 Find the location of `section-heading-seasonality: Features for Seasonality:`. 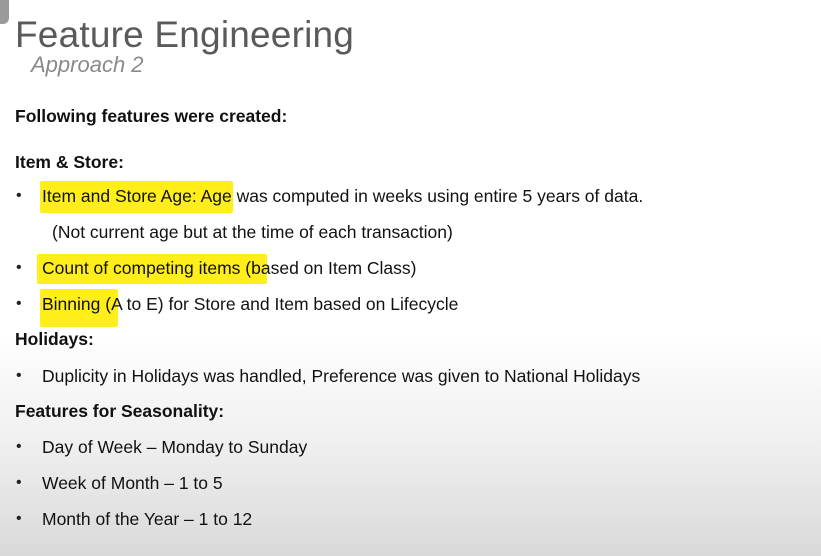

section-heading-seasonality: Features for Seasonality: is located at coordinates (120, 411).